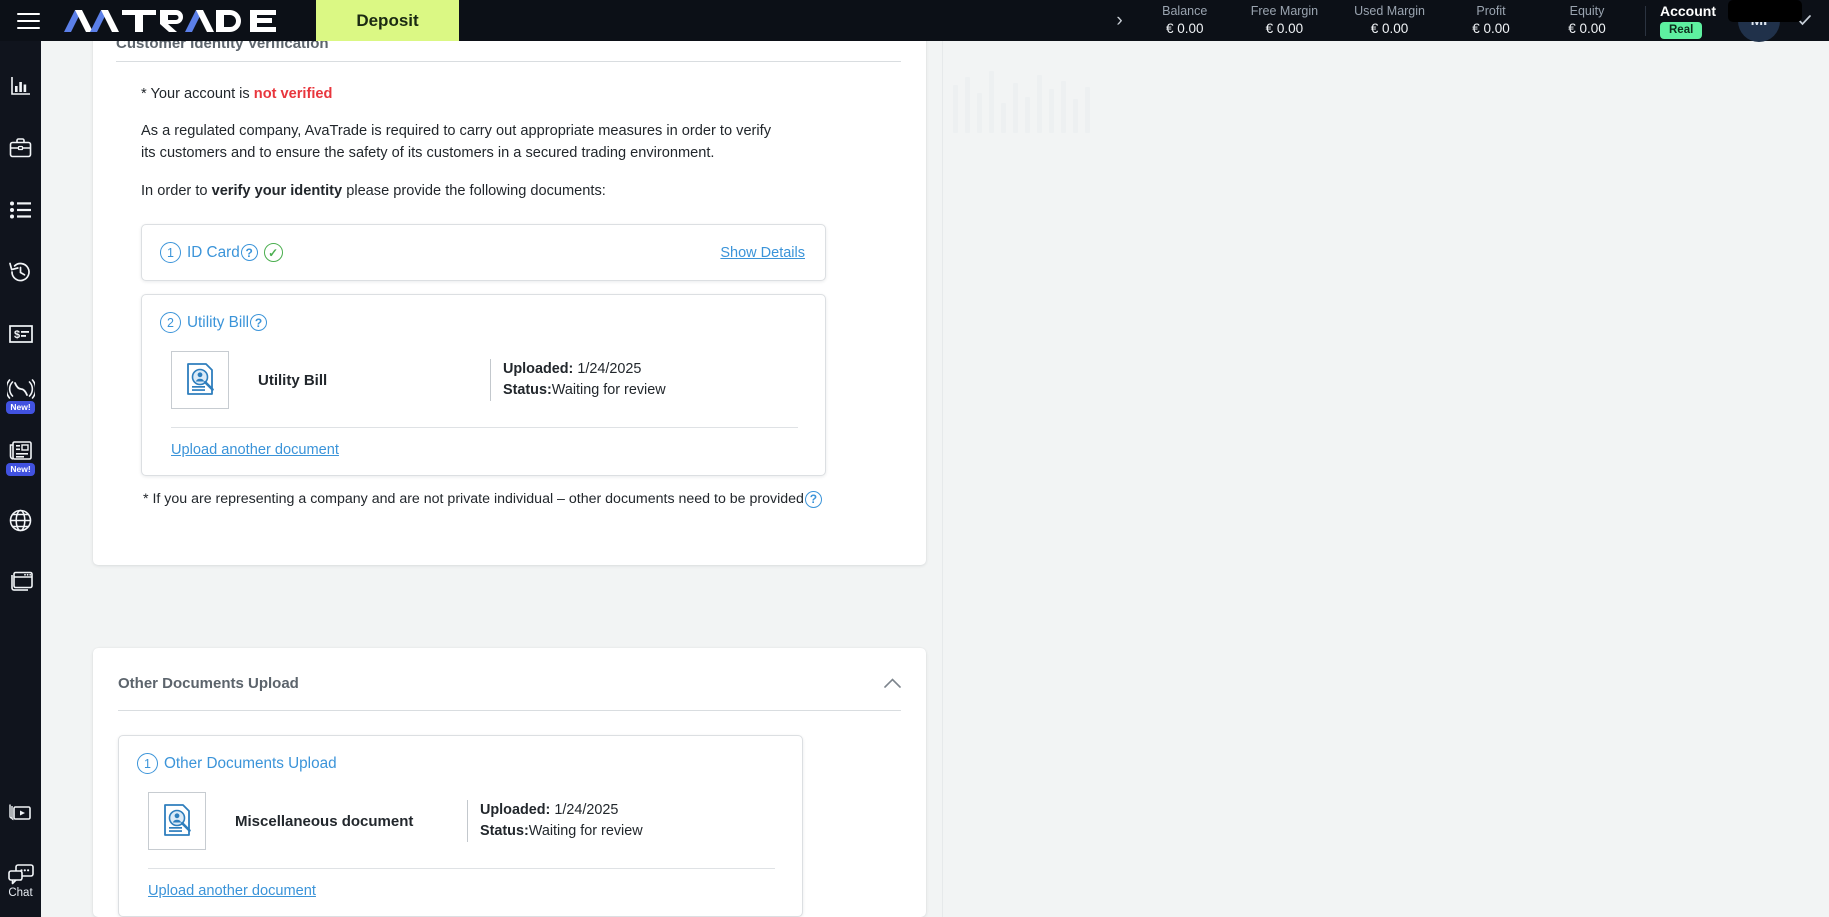 This screenshot has width=1829, height=917. I want to click on chart-icon, so click(21, 86).